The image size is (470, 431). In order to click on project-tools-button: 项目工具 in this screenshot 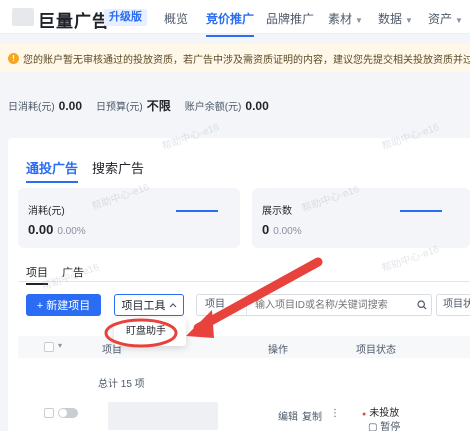, I will do `click(149, 305)`.